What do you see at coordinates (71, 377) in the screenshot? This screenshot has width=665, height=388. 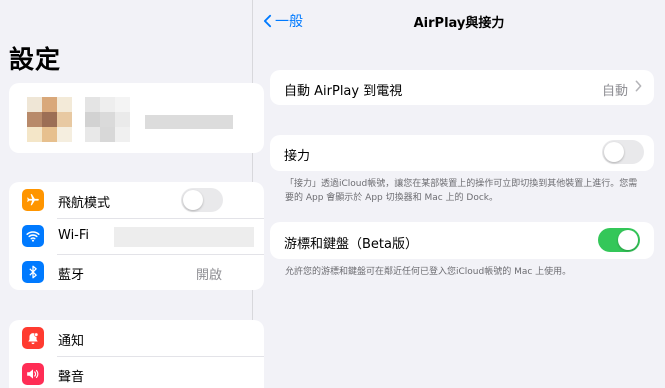 I see `sidebar-item-label: 聲音` at bounding box center [71, 377].